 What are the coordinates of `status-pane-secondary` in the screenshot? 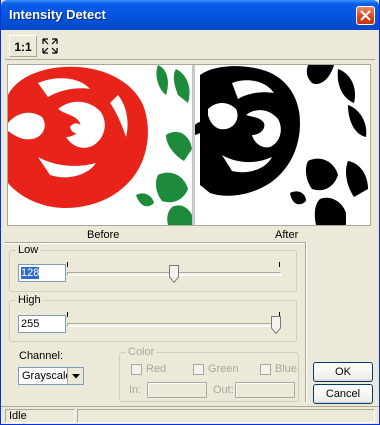 It's located at (226, 416).